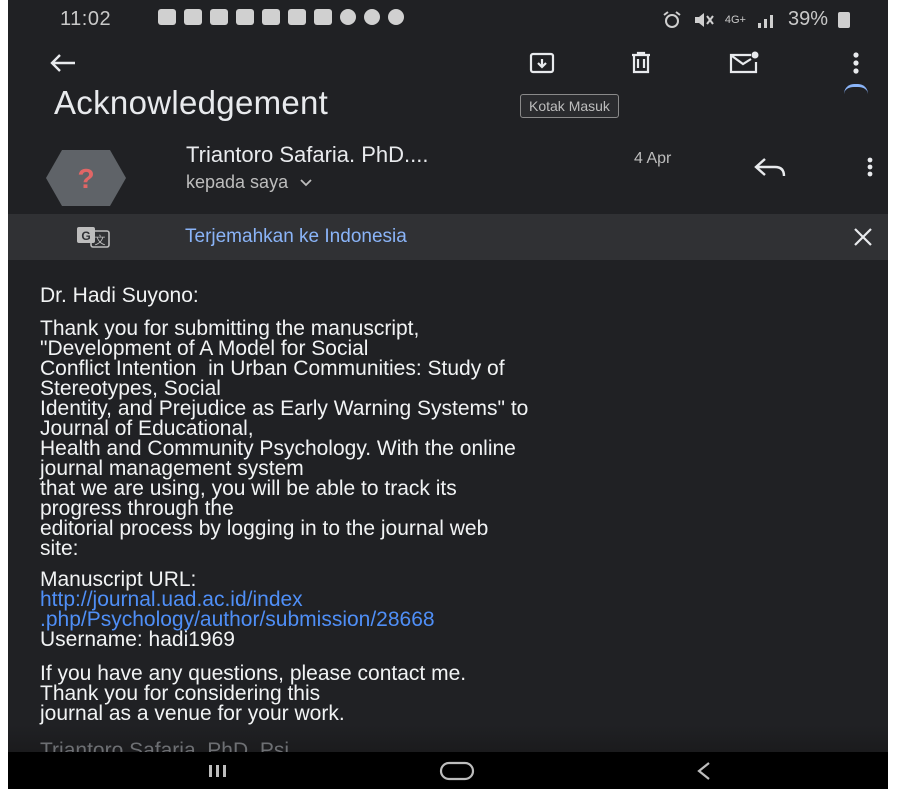 This screenshot has width=900, height=789. Describe the element at coordinates (448, 743) in the screenshot. I see `signature-fade: Triantoro Safaria. PhD. Psi` at that location.